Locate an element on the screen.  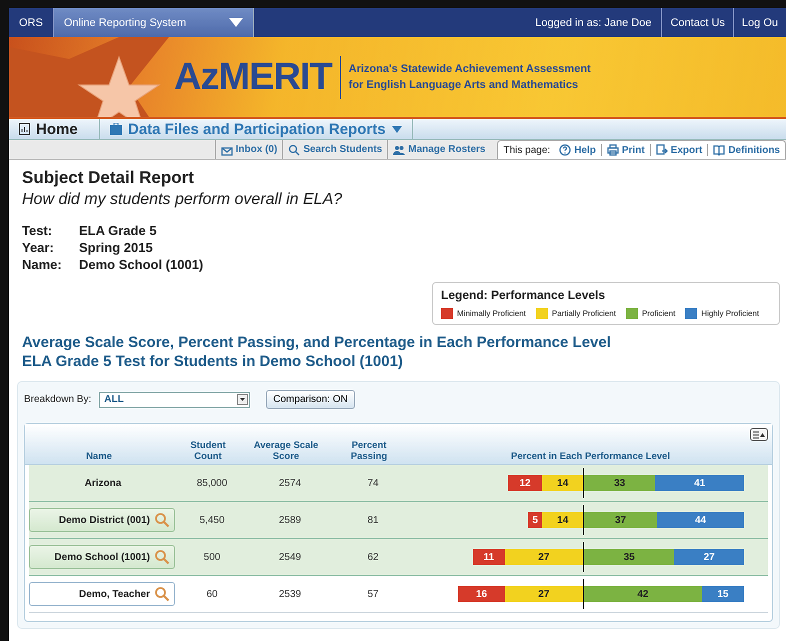
name-button: Demo School (1001) is located at coordinates (102, 557).